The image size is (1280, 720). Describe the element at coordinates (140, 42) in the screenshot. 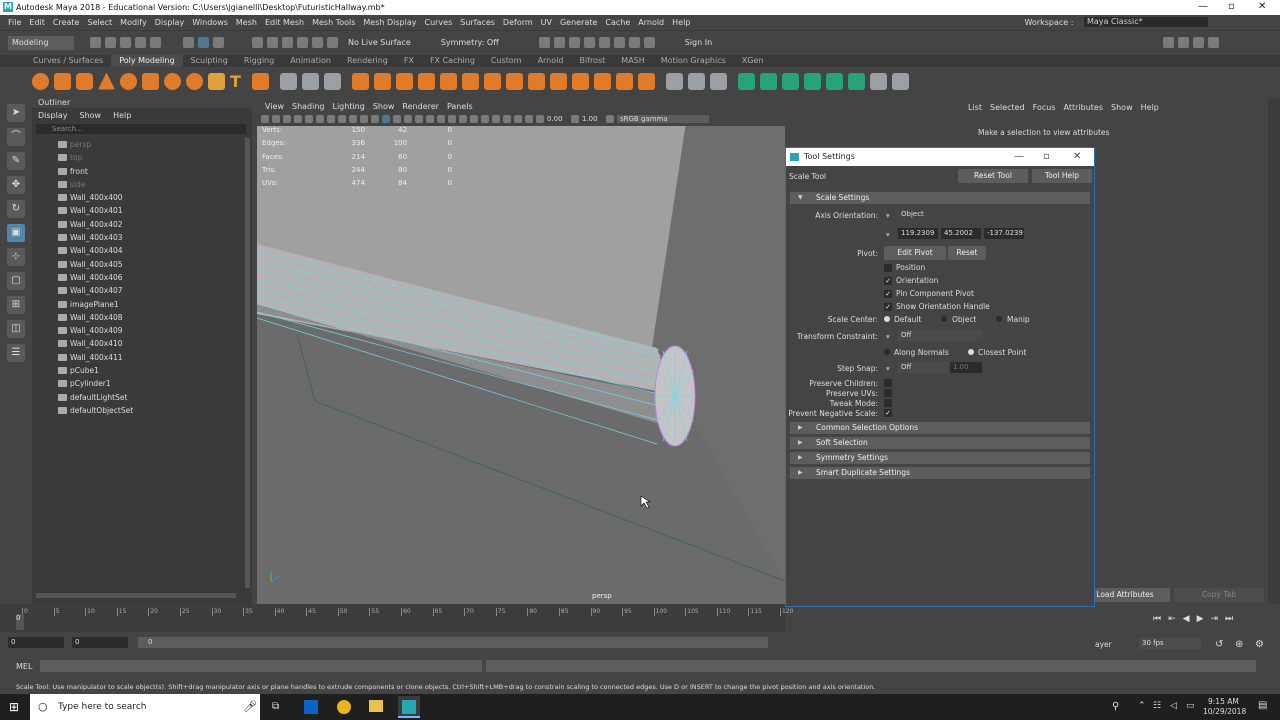

I see `undo-icon` at that location.